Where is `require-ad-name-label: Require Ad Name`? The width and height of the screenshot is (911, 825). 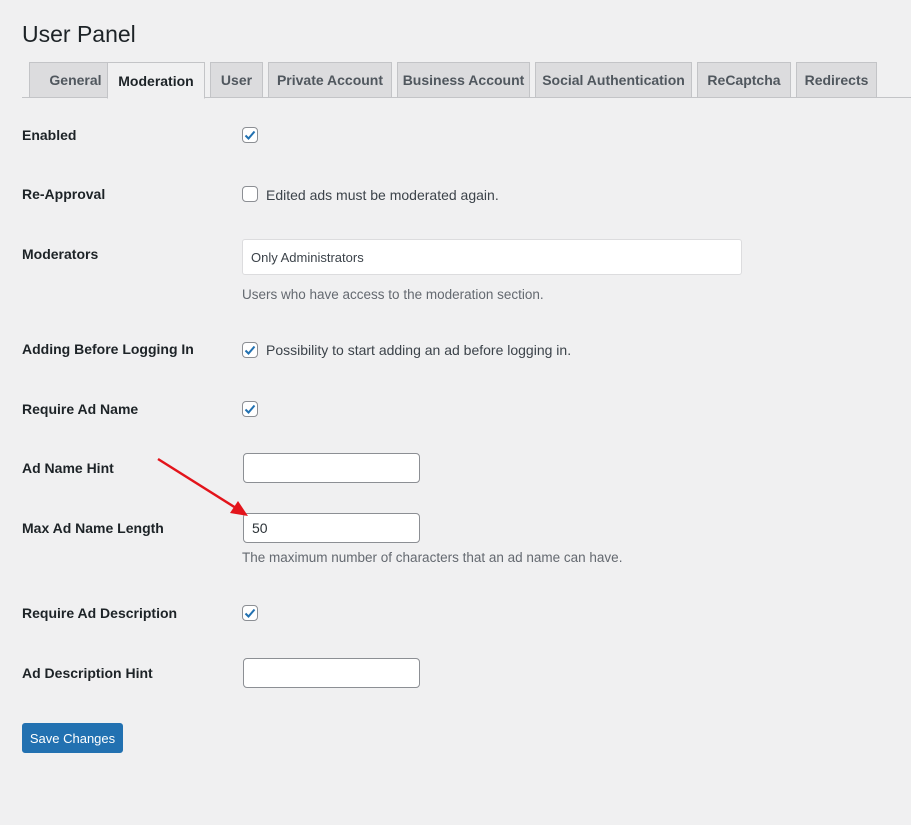 require-ad-name-label: Require Ad Name is located at coordinates (80, 409).